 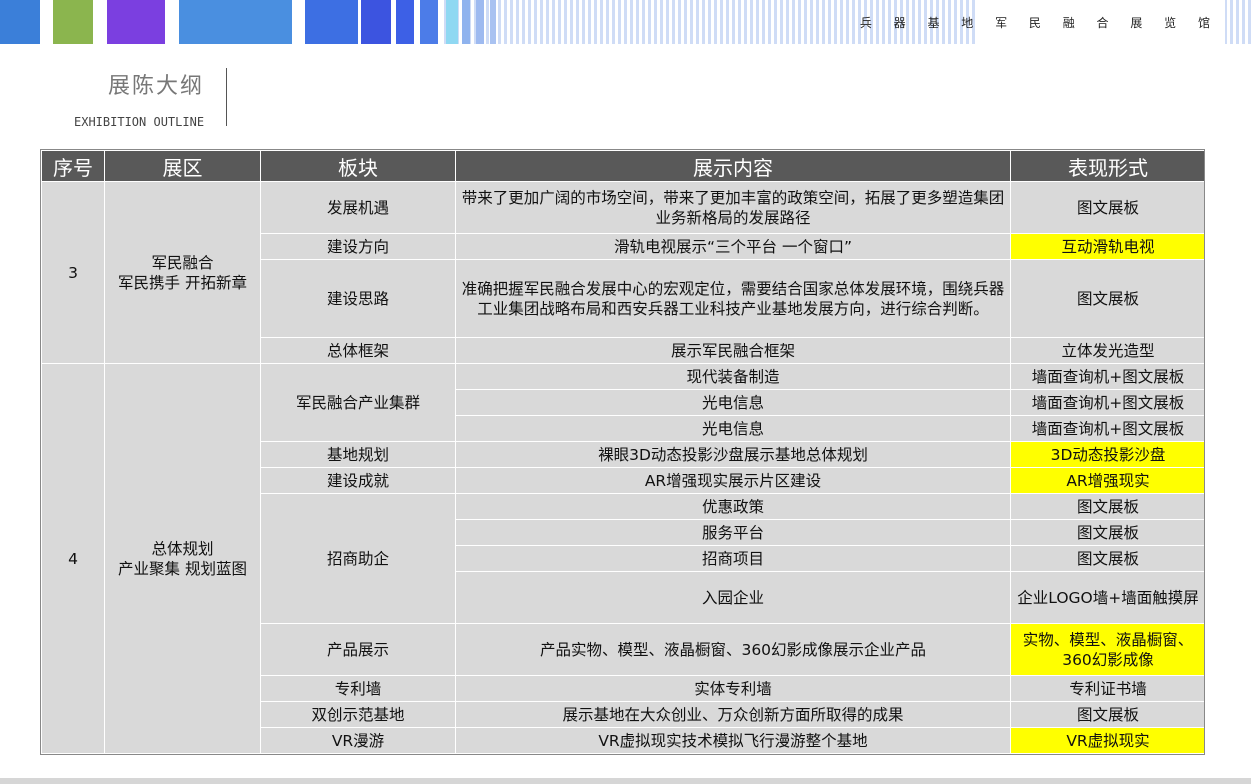 What do you see at coordinates (733, 376) in the screenshot?
I see `content-cell: 现代装备制造` at bounding box center [733, 376].